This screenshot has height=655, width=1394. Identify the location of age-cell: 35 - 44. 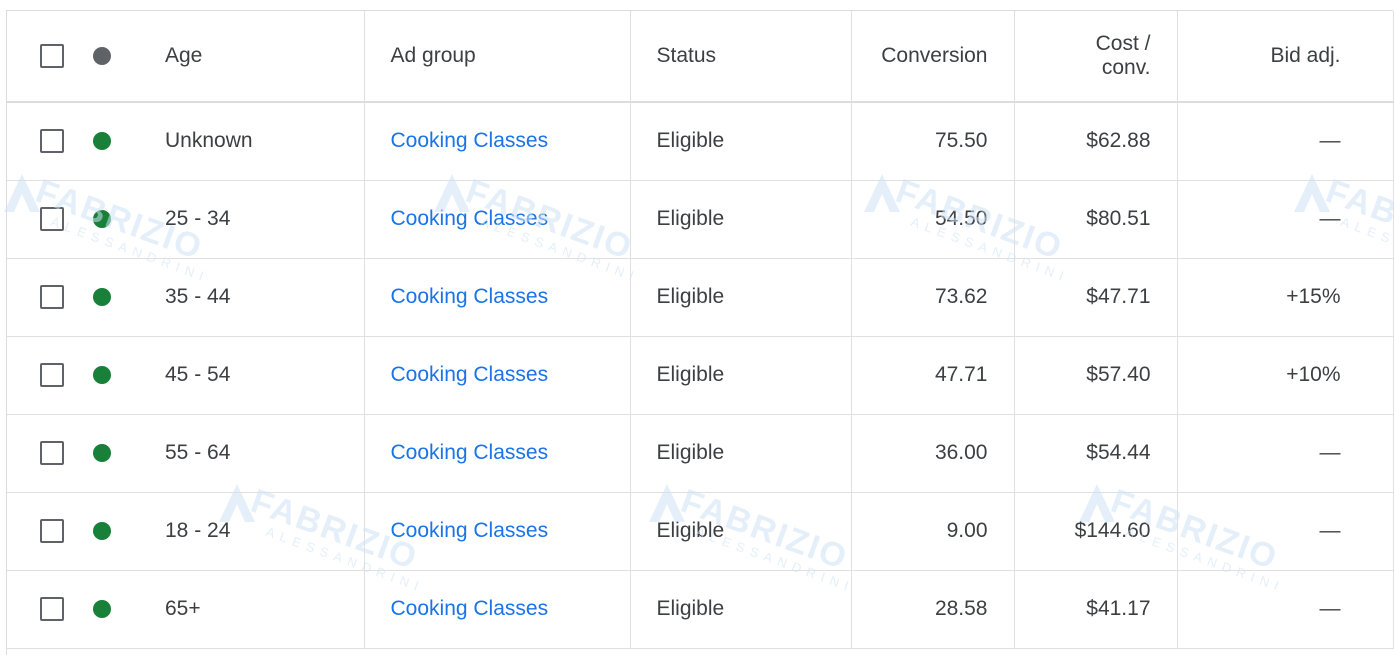
(260, 297).